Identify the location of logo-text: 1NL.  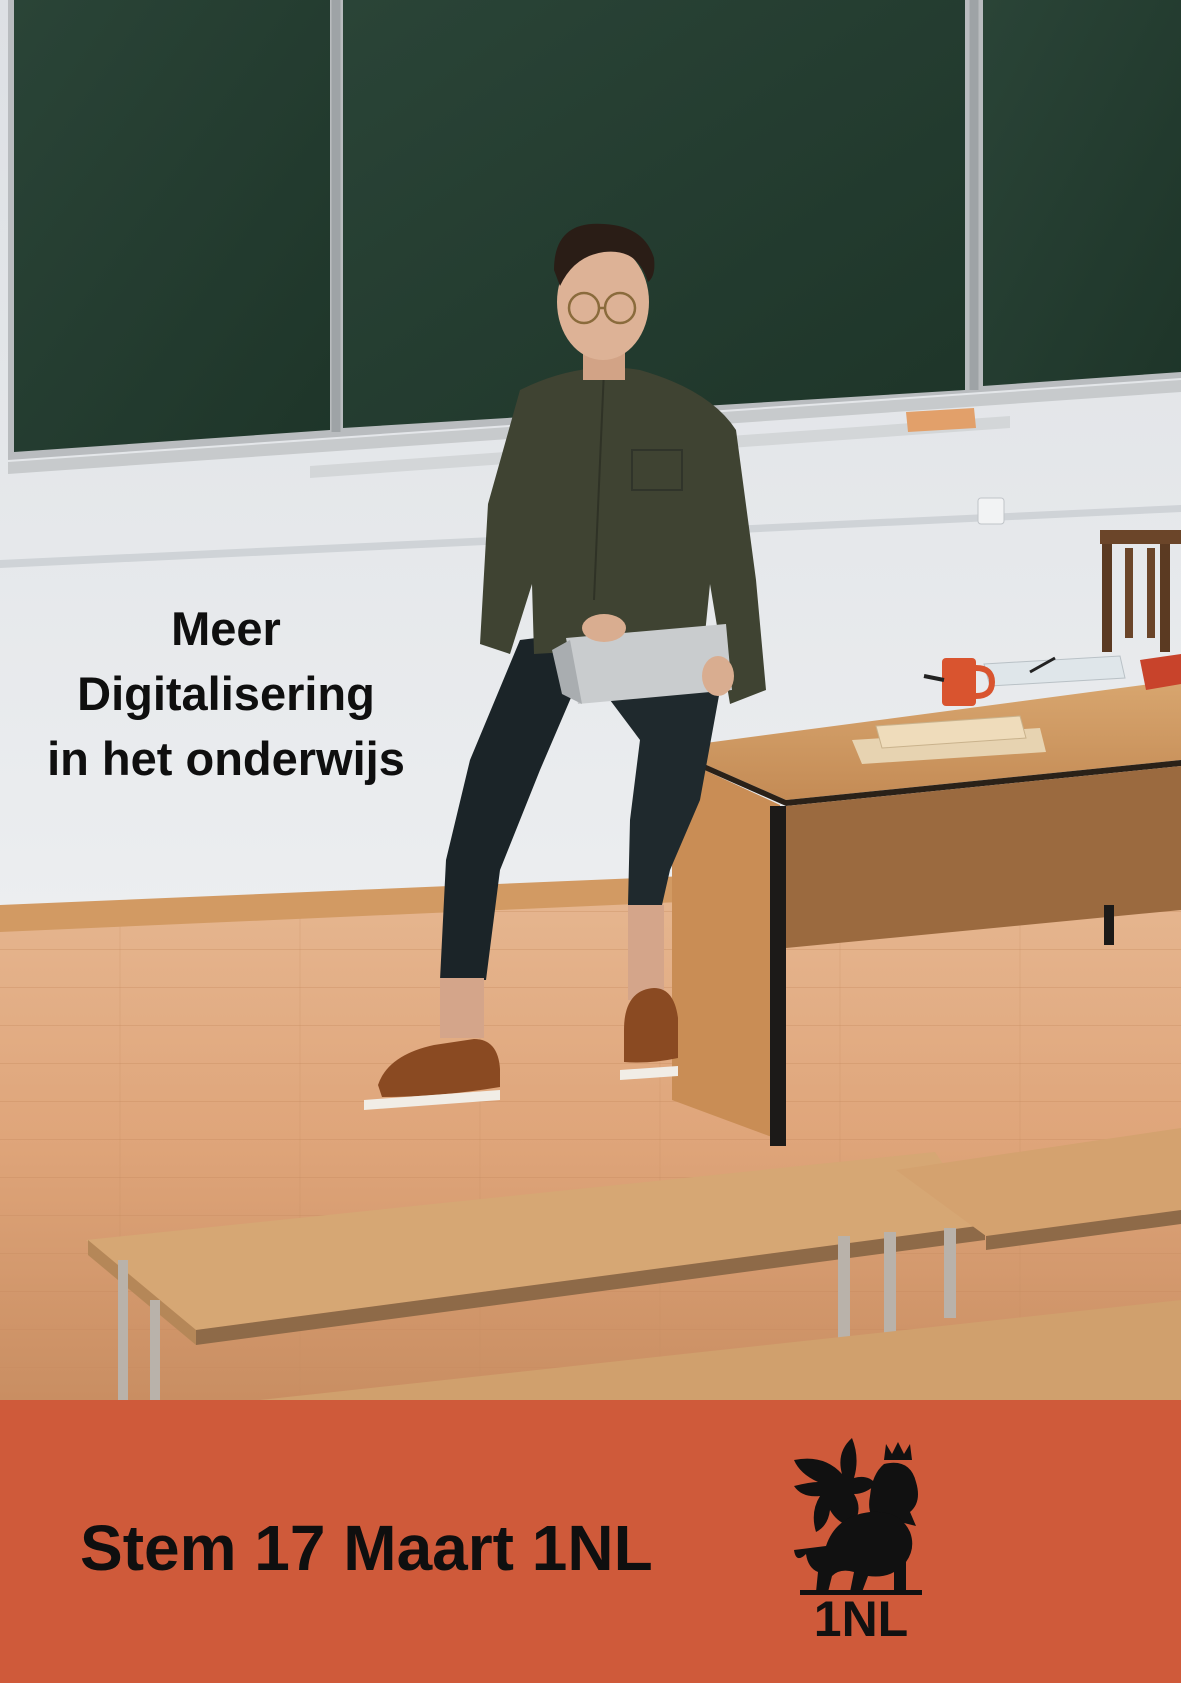
(861, 1616).